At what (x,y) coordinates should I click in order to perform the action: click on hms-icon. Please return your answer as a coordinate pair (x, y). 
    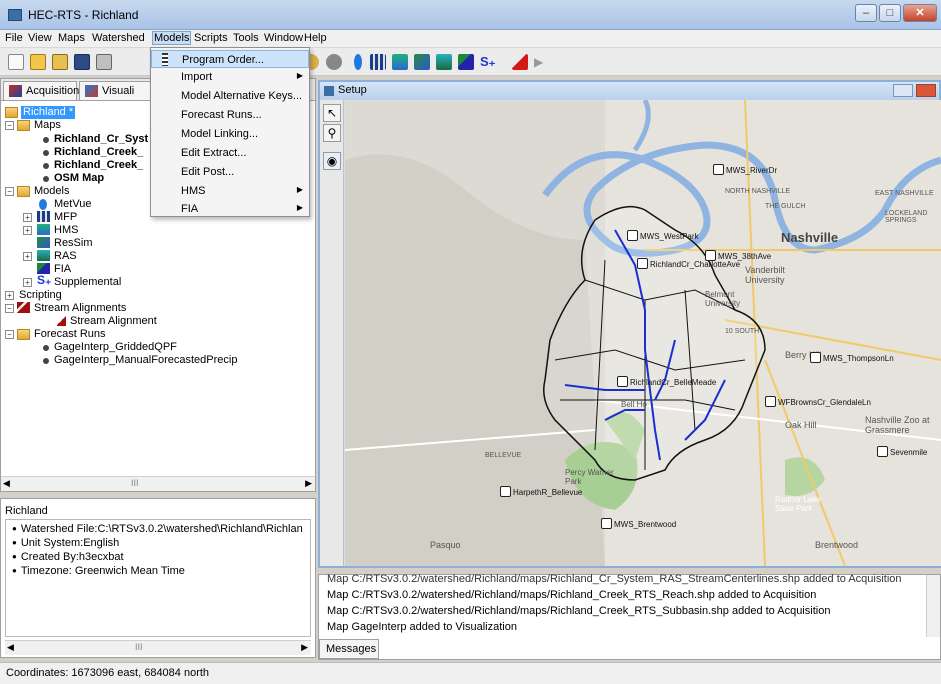
    Looking at the image, I should click on (400, 62).